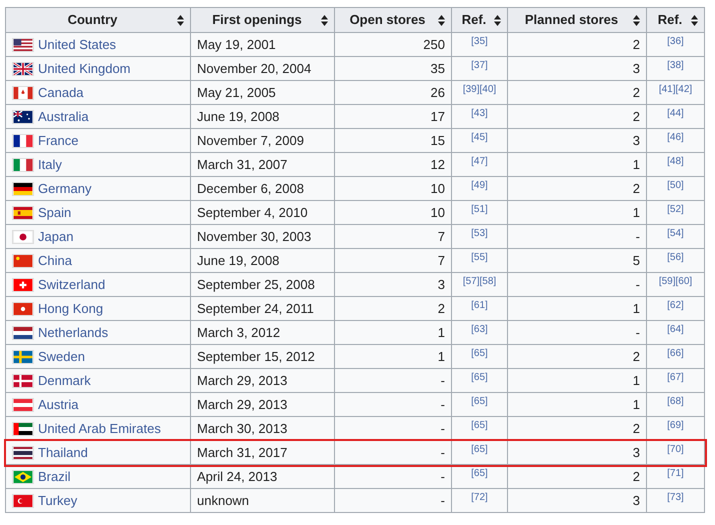 The image size is (715, 525). Describe the element at coordinates (479, 257) in the screenshot. I see `reference-link: [55]` at that location.